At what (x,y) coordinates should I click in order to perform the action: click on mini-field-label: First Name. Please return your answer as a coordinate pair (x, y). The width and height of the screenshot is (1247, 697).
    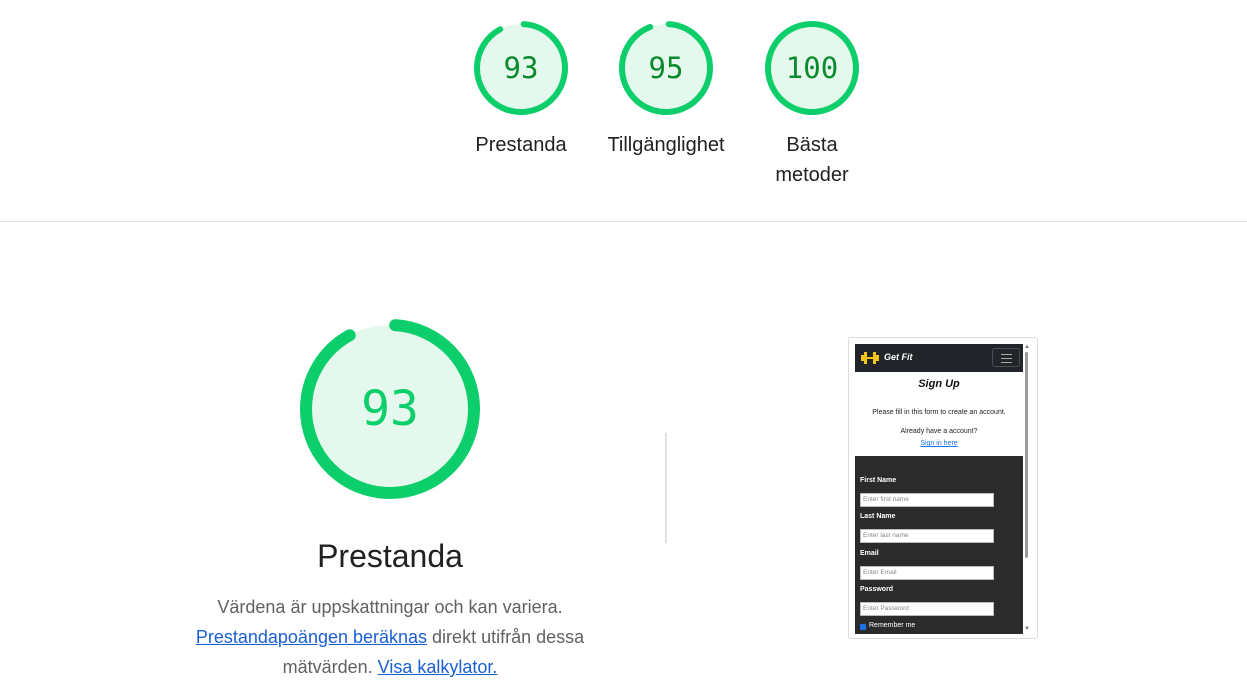
    Looking at the image, I should click on (878, 480).